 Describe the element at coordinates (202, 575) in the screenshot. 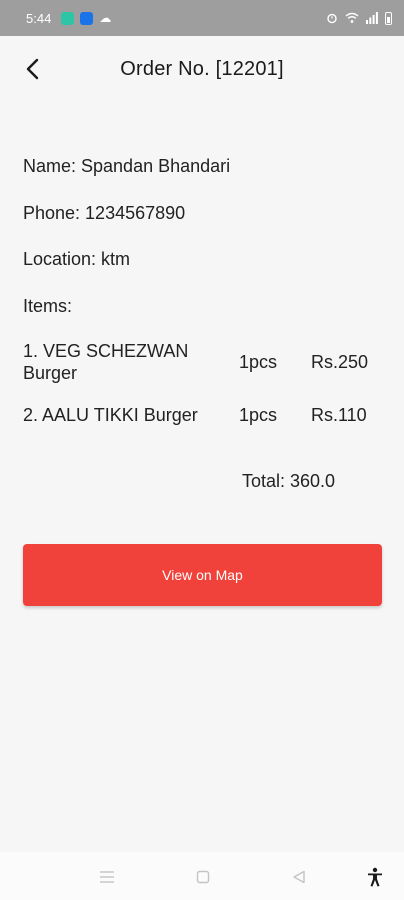

I see `view-on-map-button: View on Map` at that location.